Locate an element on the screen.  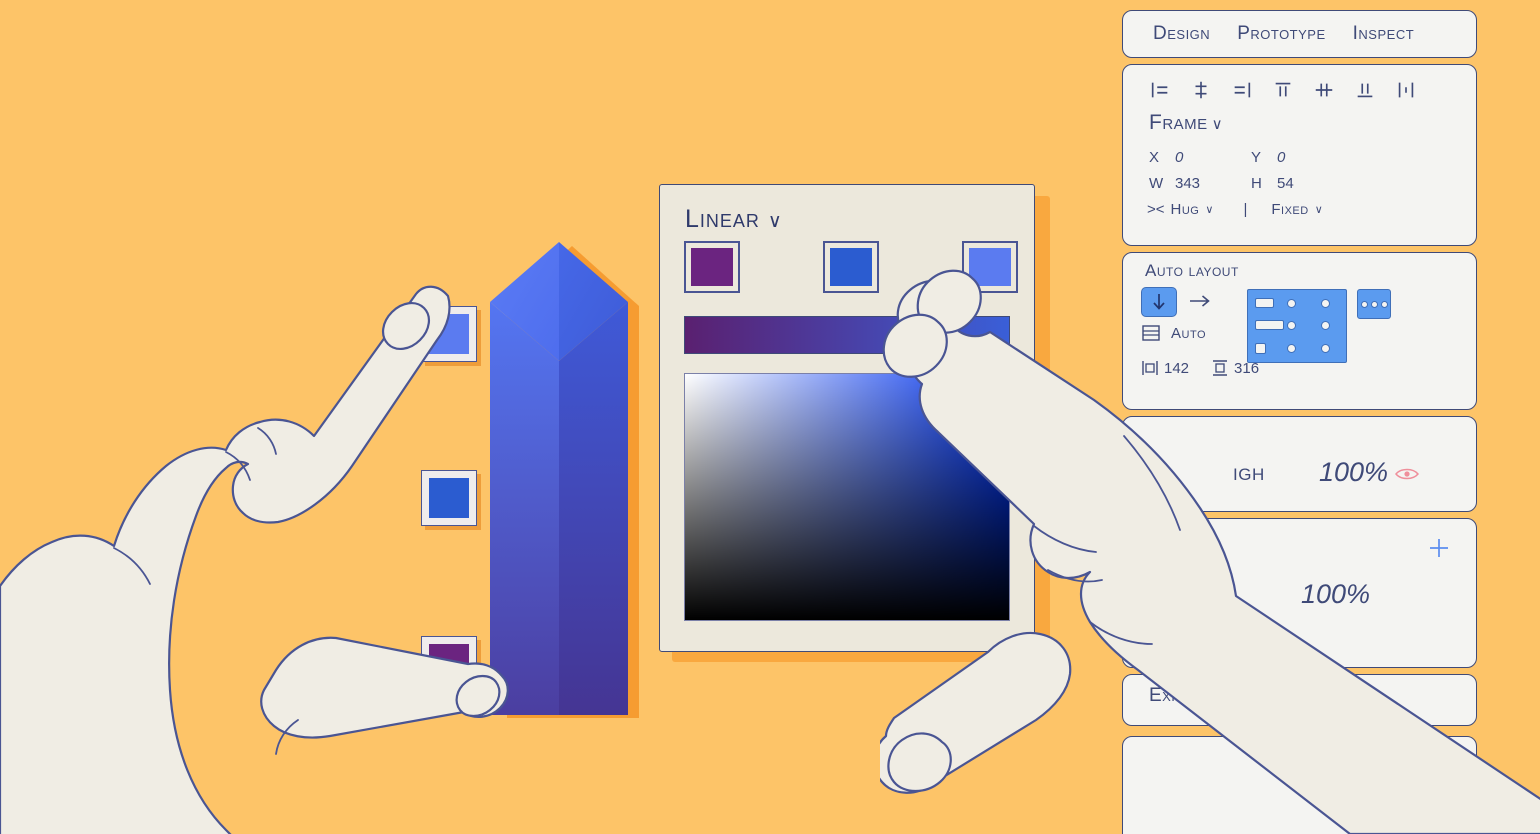
tab-prototype: Prototype is located at coordinates (1281, 34).